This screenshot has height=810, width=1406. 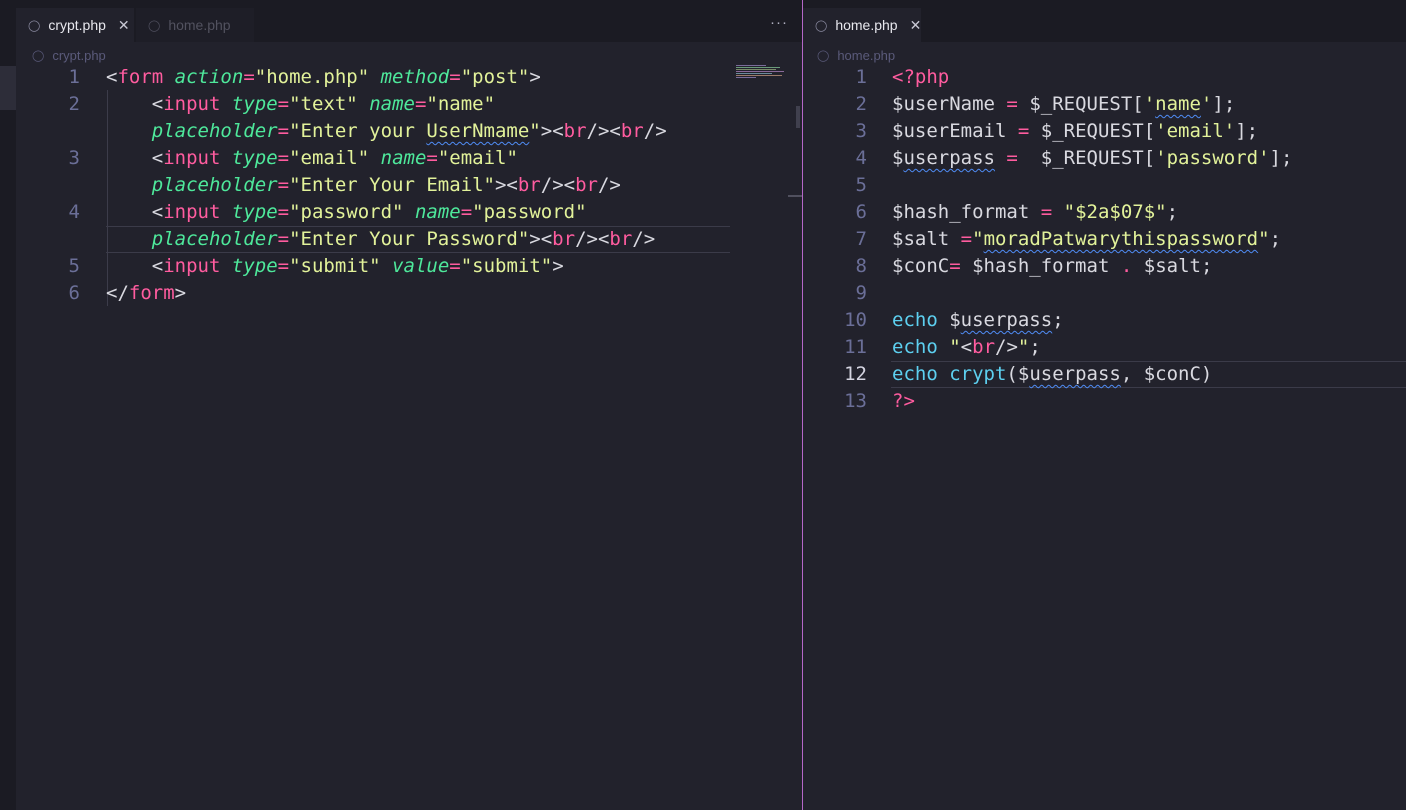 What do you see at coordinates (1052, 266) in the screenshot?
I see `code-line: $conC= $hash_format . $salt;` at bounding box center [1052, 266].